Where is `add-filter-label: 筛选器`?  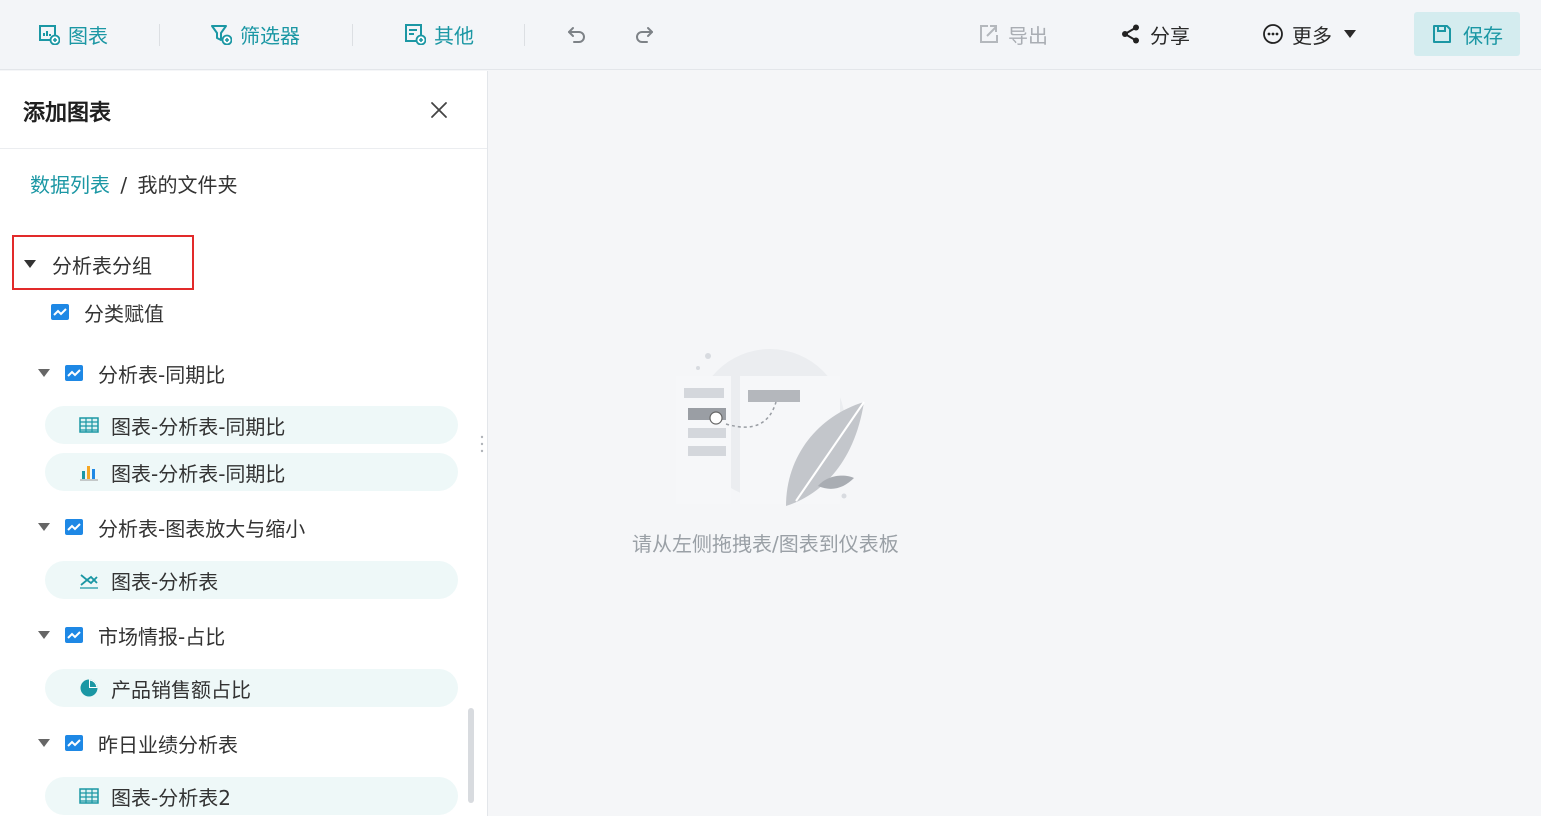
add-filter-label: 筛选器 is located at coordinates (270, 35).